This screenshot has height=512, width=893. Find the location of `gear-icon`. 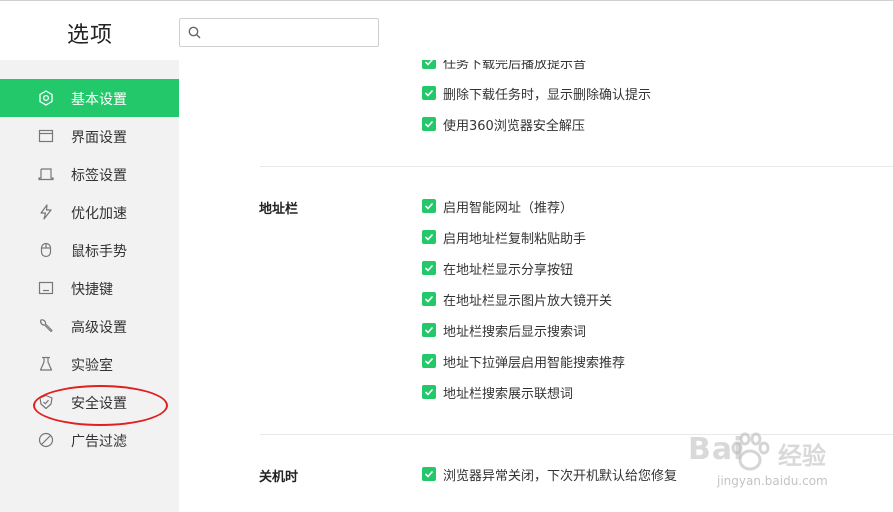

gear-icon is located at coordinates (46, 98).